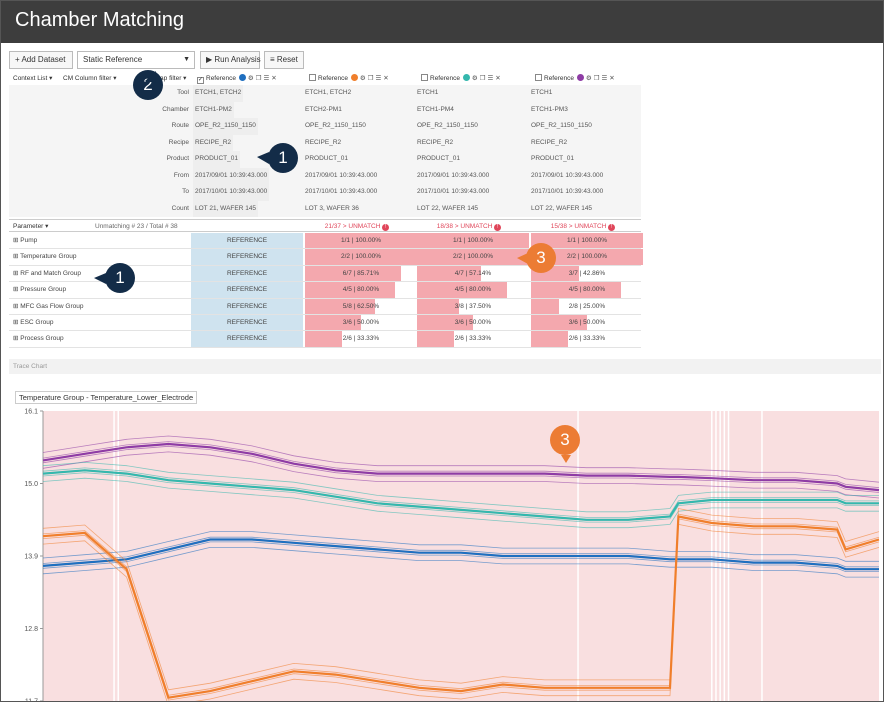 This screenshot has height=702, width=884. Describe the element at coordinates (37, 322) in the screenshot. I see `parameter-name-label: ESC Group` at that location.